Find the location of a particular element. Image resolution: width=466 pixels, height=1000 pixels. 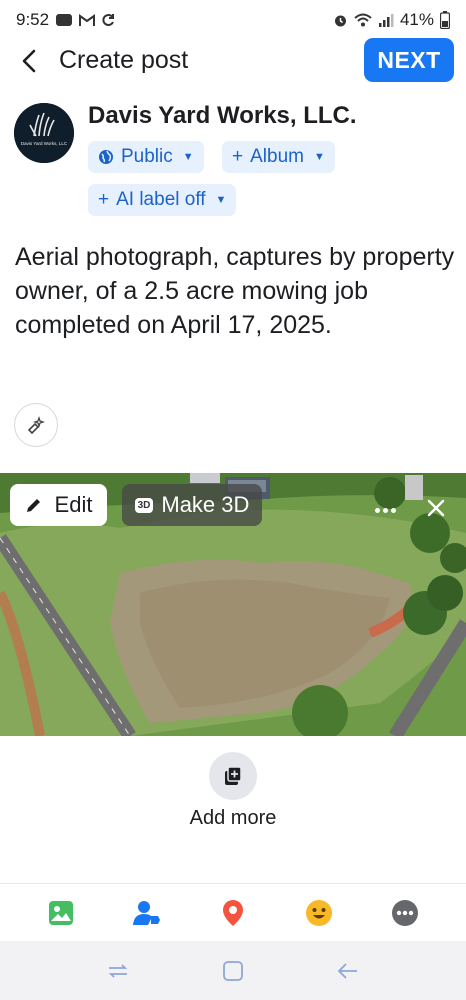

next-button: NEXT is located at coordinates (409, 60).